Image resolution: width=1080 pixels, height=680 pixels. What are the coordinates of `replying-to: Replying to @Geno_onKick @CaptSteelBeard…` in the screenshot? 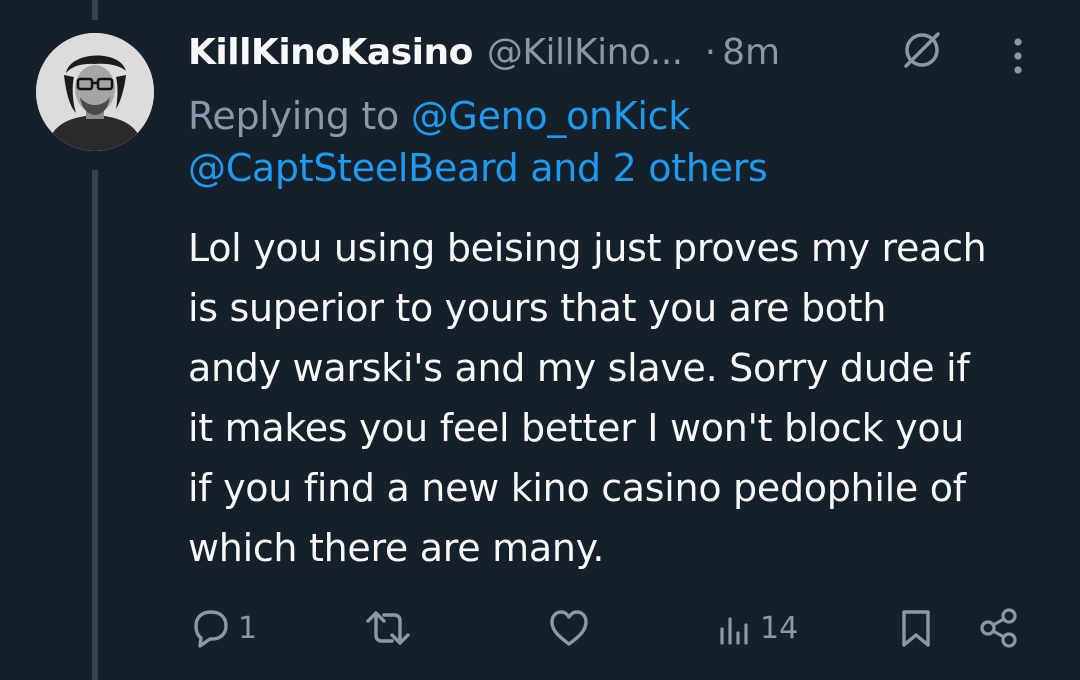 It's located at (628, 142).